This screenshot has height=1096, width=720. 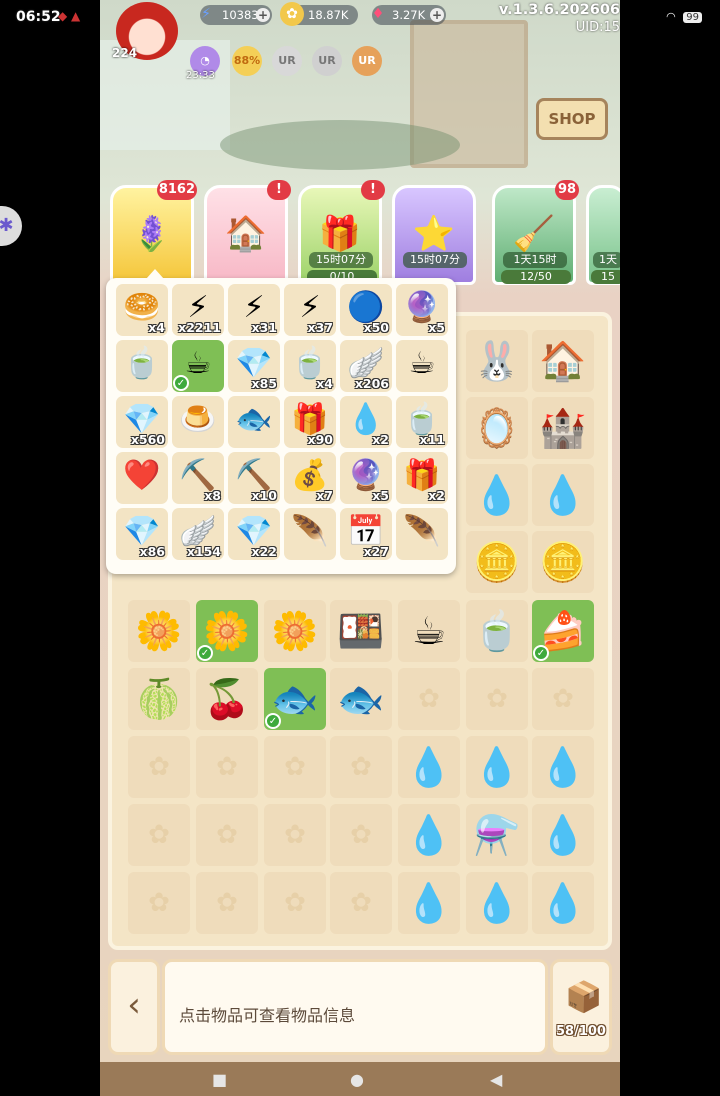 I want to click on storage-item: ⚡ x2211, so click(x=198, y=310).